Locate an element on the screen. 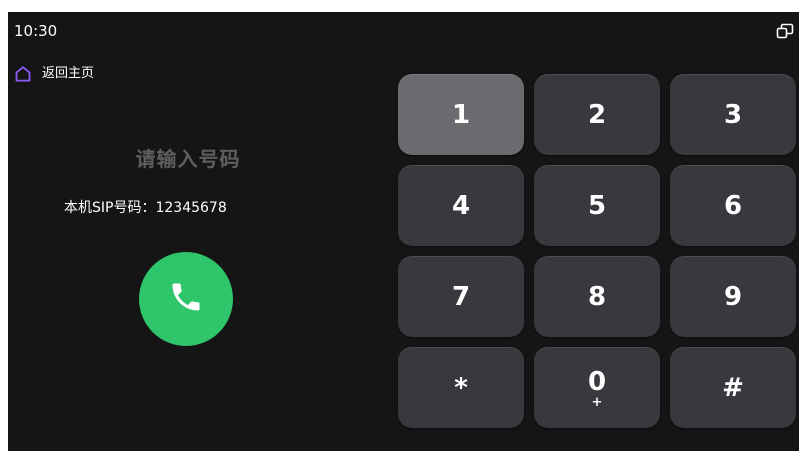  keypad-key-0: 0 + is located at coordinates (597, 387).